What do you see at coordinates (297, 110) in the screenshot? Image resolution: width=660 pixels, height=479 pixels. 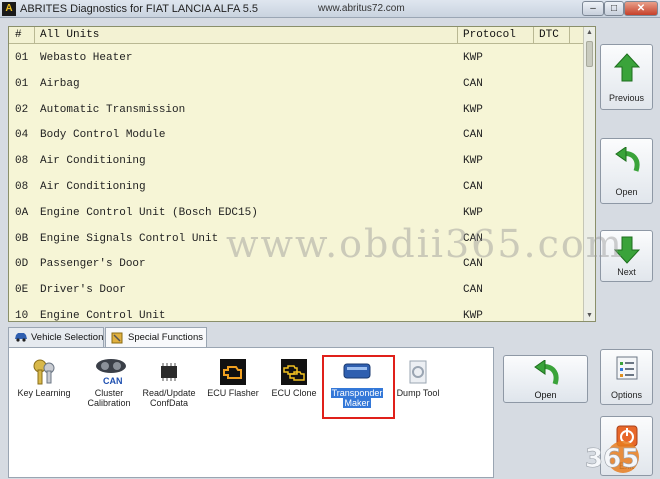 I see `table-row: 02 Automatic Transmission KWP` at bounding box center [297, 110].